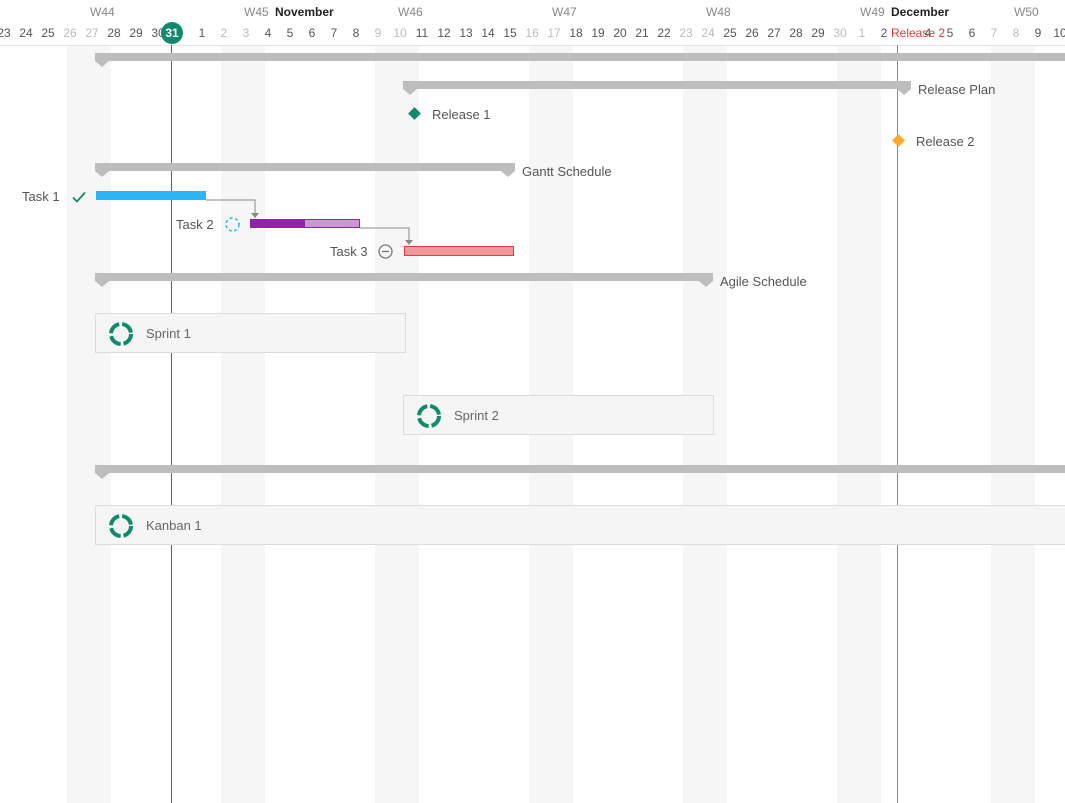  Describe the element at coordinates (461, 114) in the screenshot. I see `release1-label: Release 1` at that location.